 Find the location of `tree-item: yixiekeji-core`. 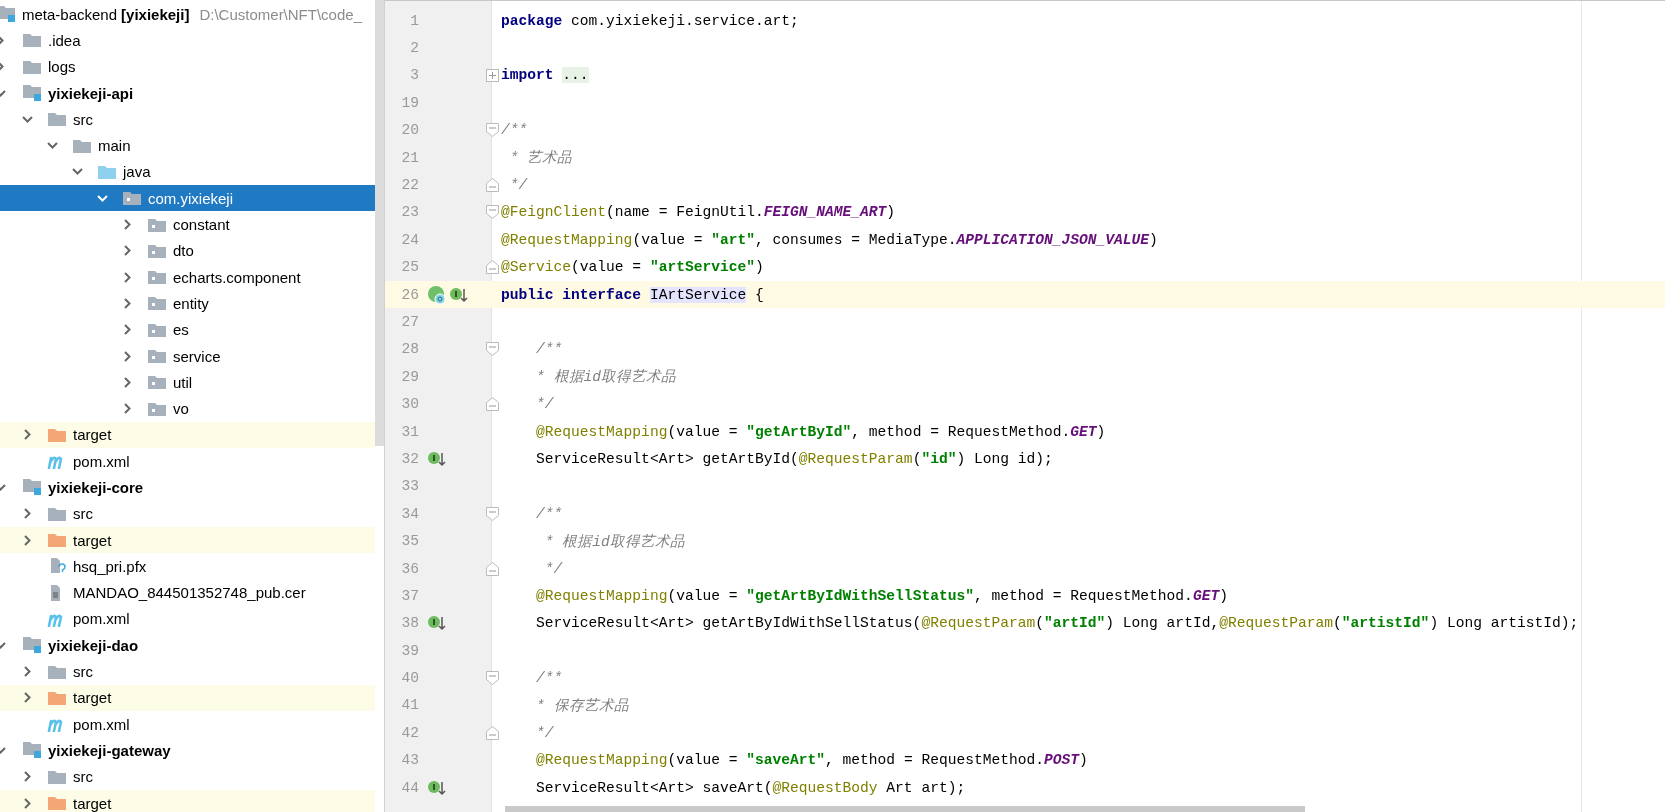

tree-item: yixiekeji-core is located at coordinates (187, 487).